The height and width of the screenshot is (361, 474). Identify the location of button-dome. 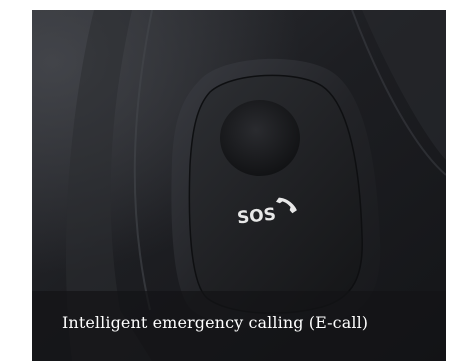
(260, 138).